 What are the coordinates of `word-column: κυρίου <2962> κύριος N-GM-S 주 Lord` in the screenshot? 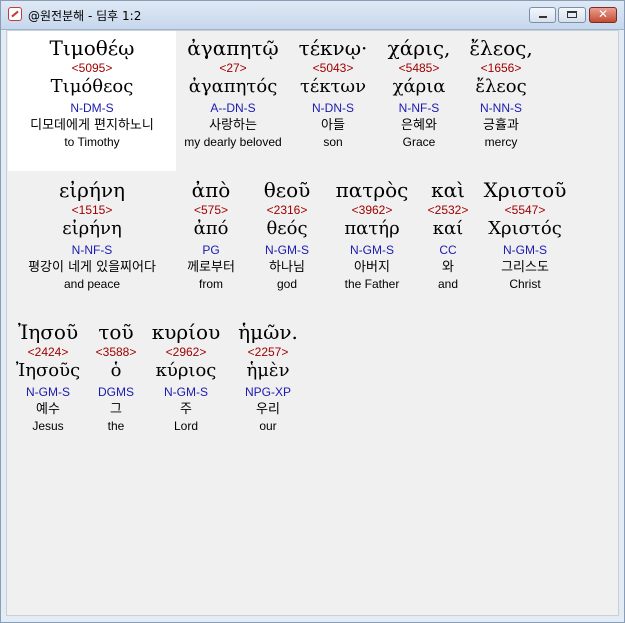 It's located at (186, 374).